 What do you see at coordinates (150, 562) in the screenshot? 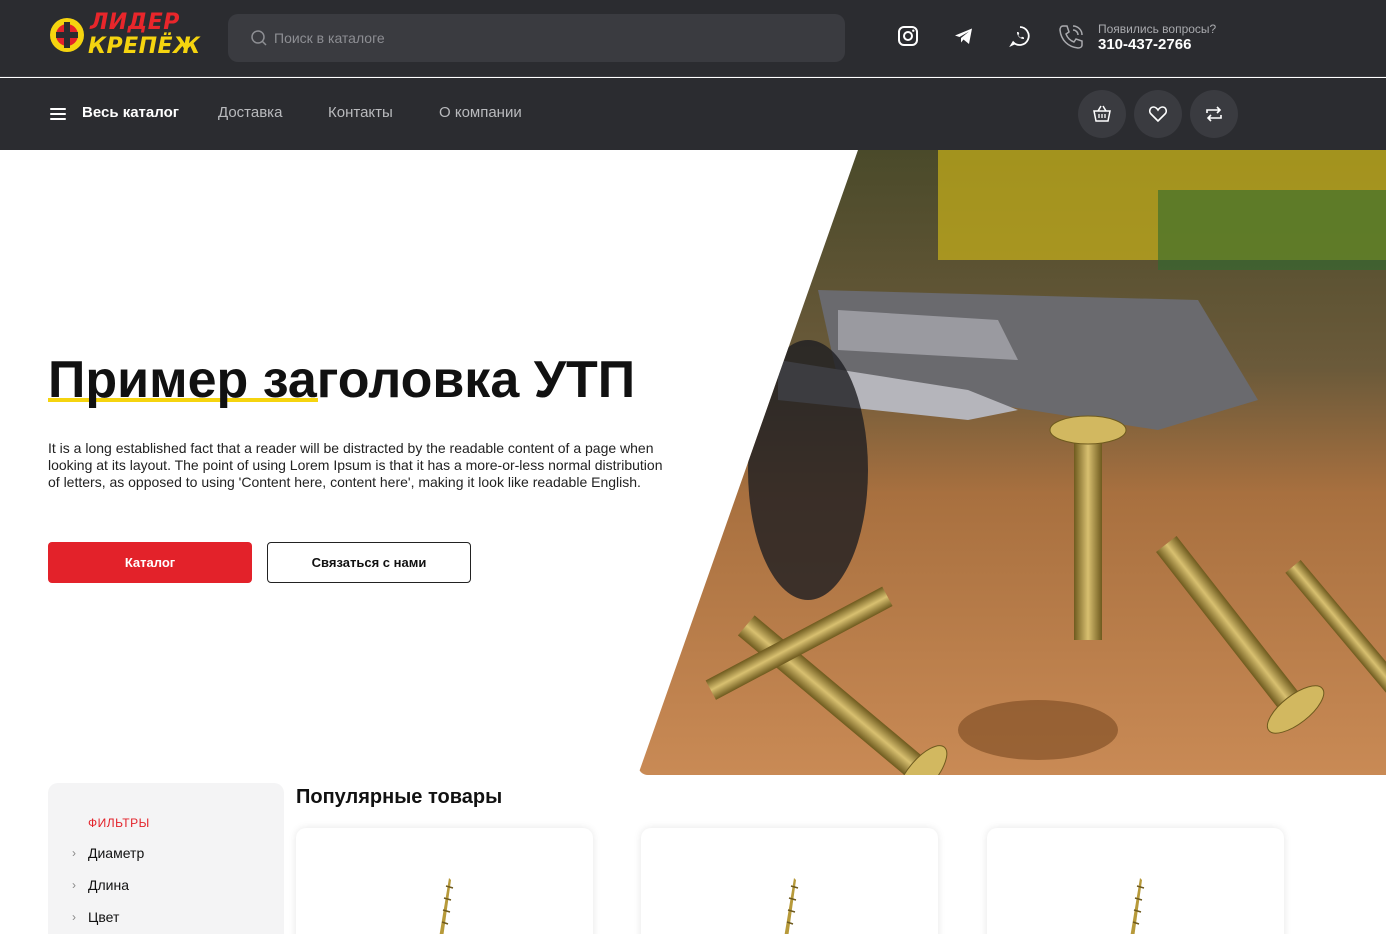
I see `catalog-button: Каталог` at bounding box center [150, 562].